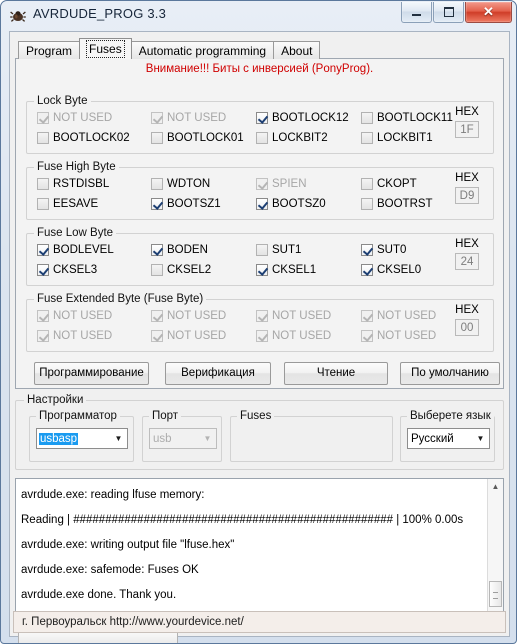 The image size is (517, 644). What do you see at coordinates (59, 438) in the screenshot?
I see `programmer-value: usbasp` at bounding box center [59, 438].